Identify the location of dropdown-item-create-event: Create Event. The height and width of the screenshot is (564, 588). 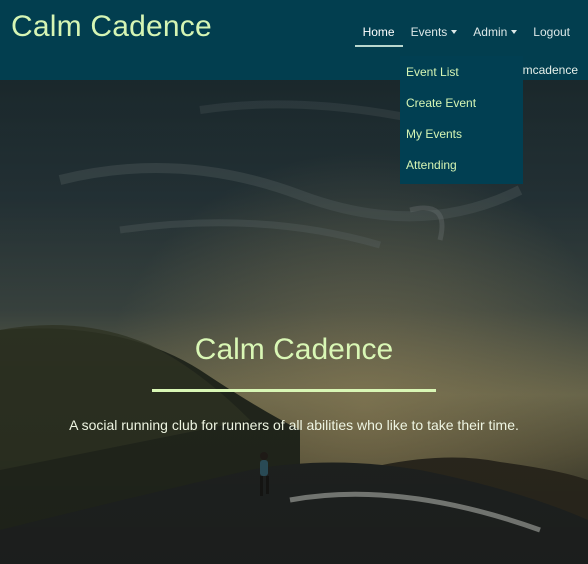
(461, 104).